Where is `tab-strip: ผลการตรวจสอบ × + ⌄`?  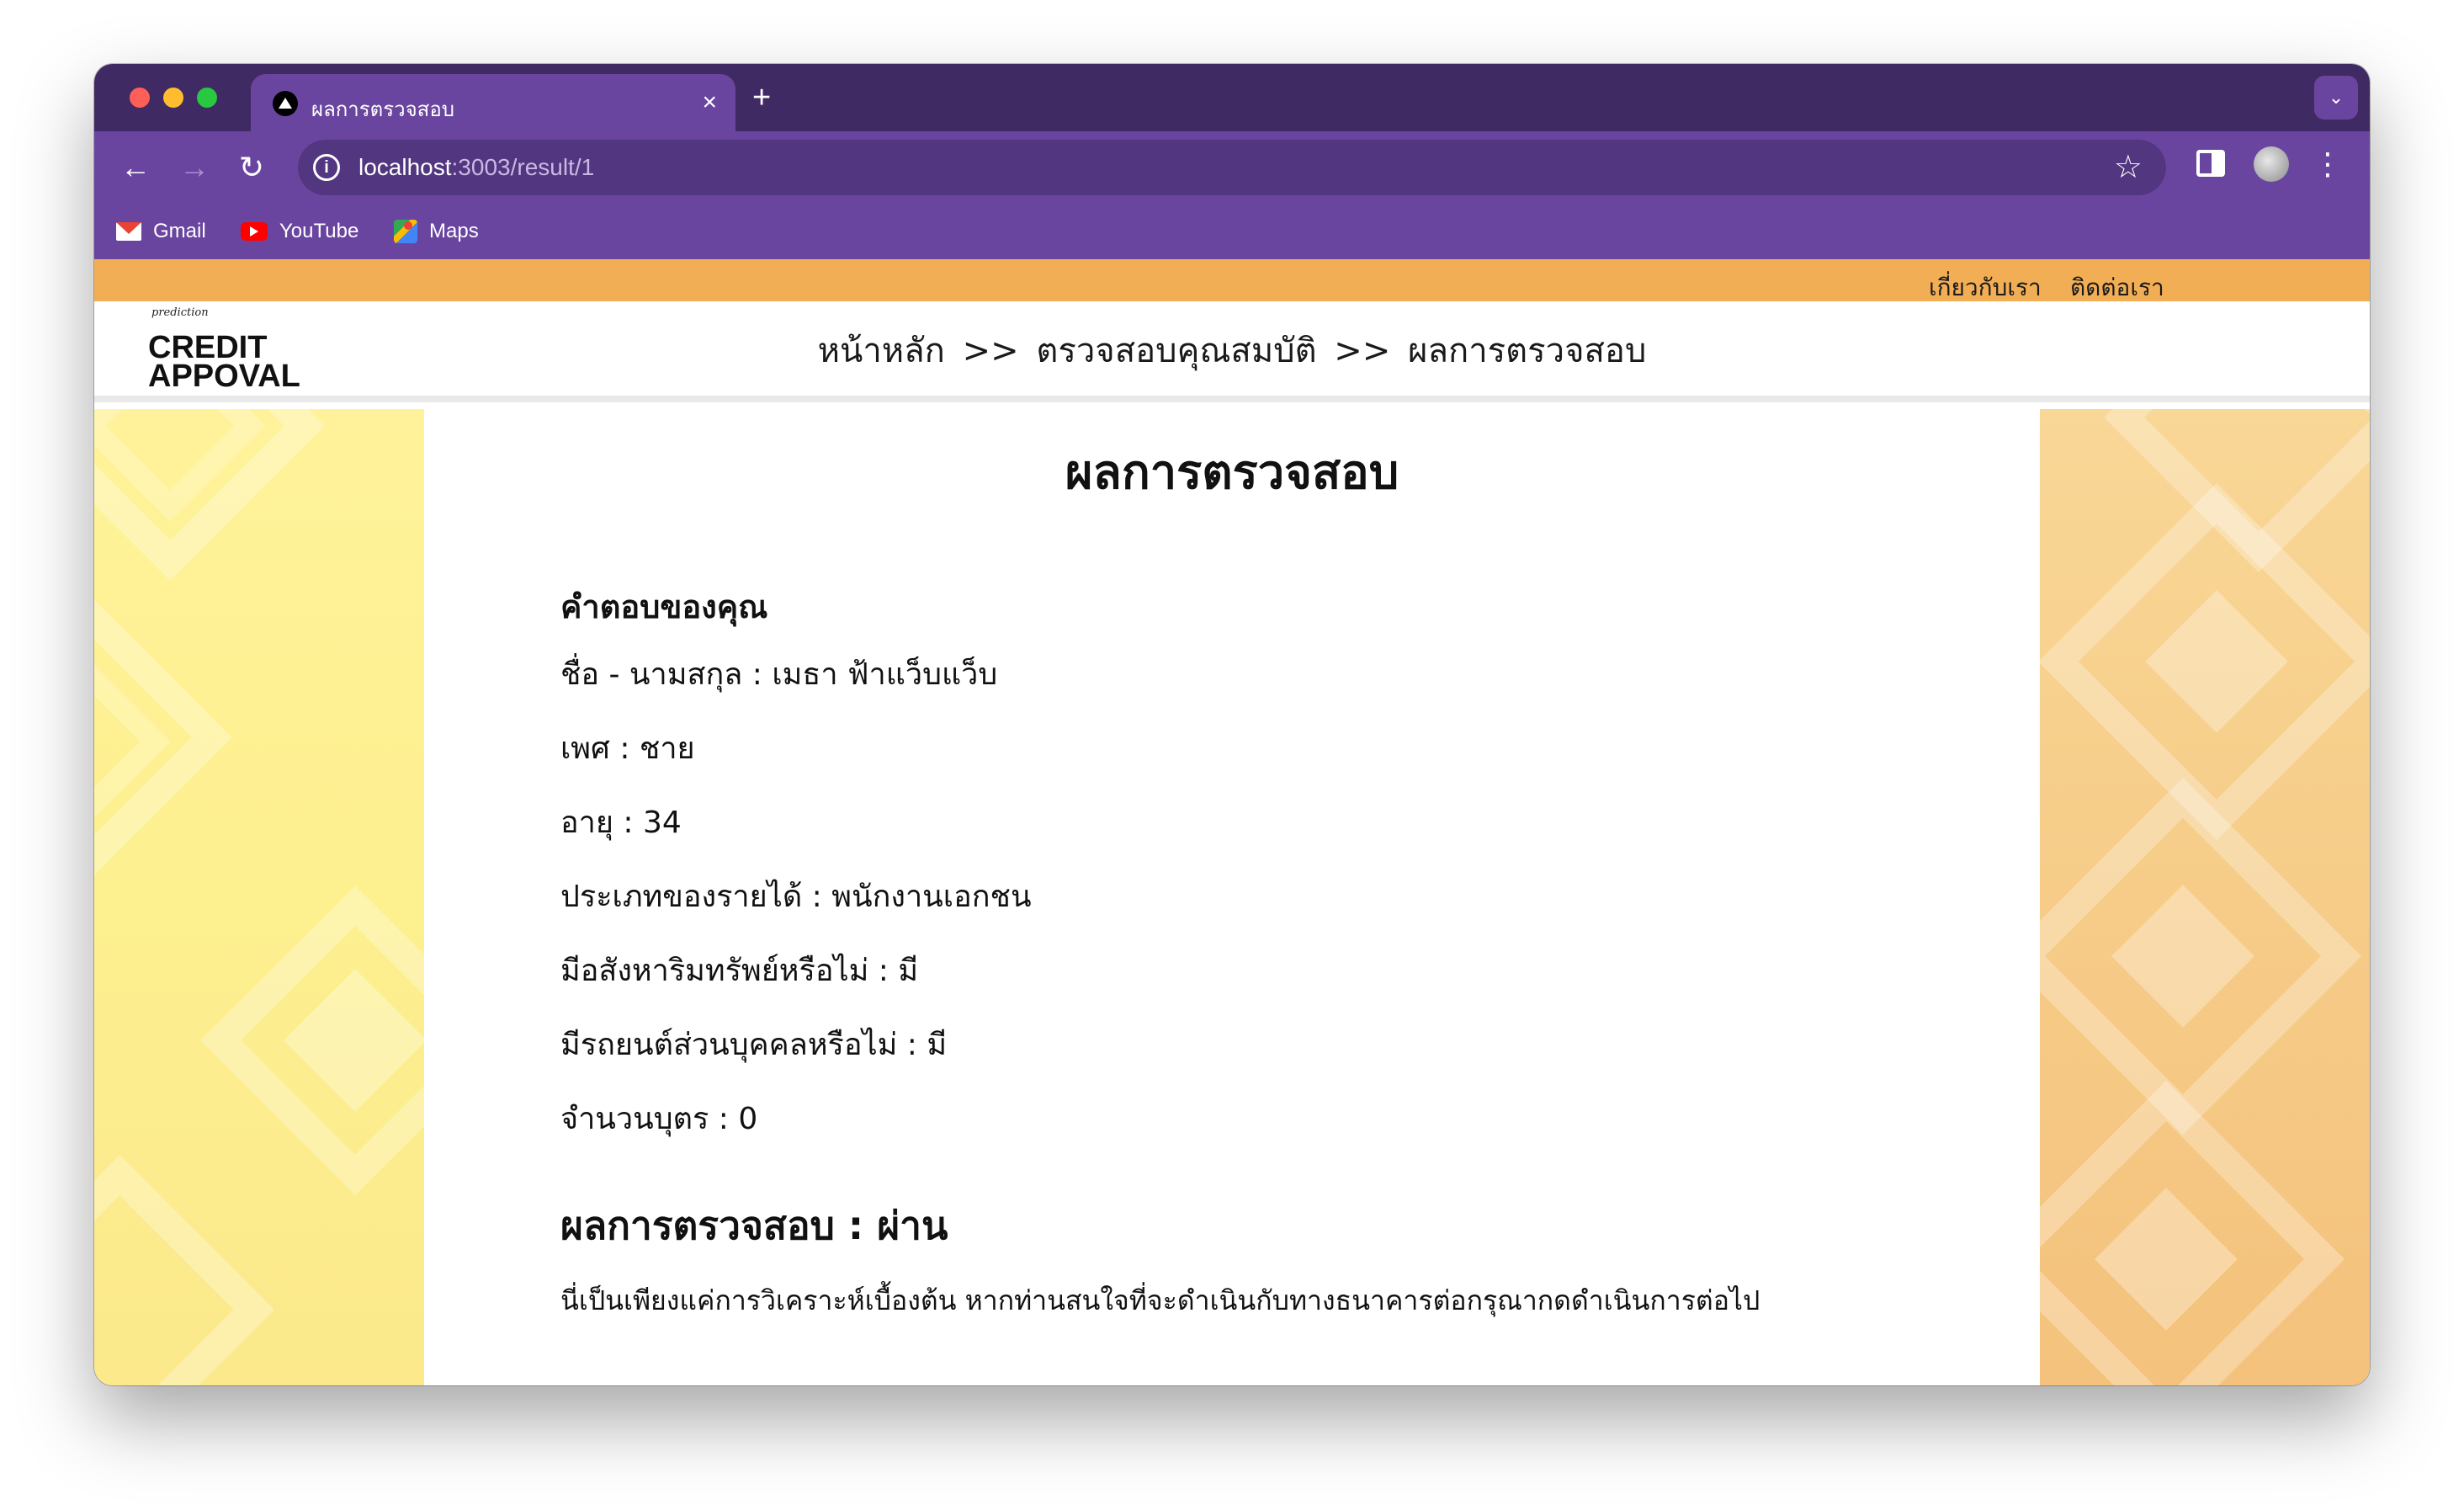
tab-strip: ผลการตรวจสอบ × + ⌄ is located at coordinates (1232, 97).